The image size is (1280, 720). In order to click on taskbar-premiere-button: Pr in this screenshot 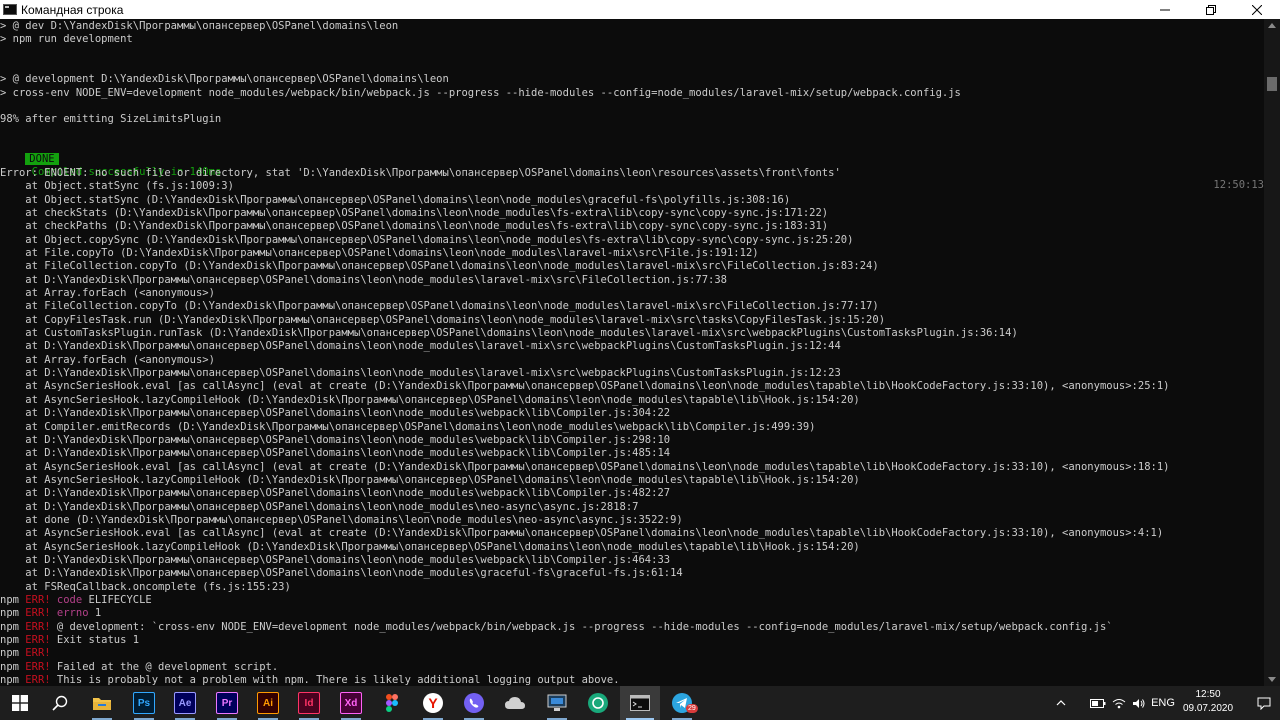, I will do `click(227, 703)`.